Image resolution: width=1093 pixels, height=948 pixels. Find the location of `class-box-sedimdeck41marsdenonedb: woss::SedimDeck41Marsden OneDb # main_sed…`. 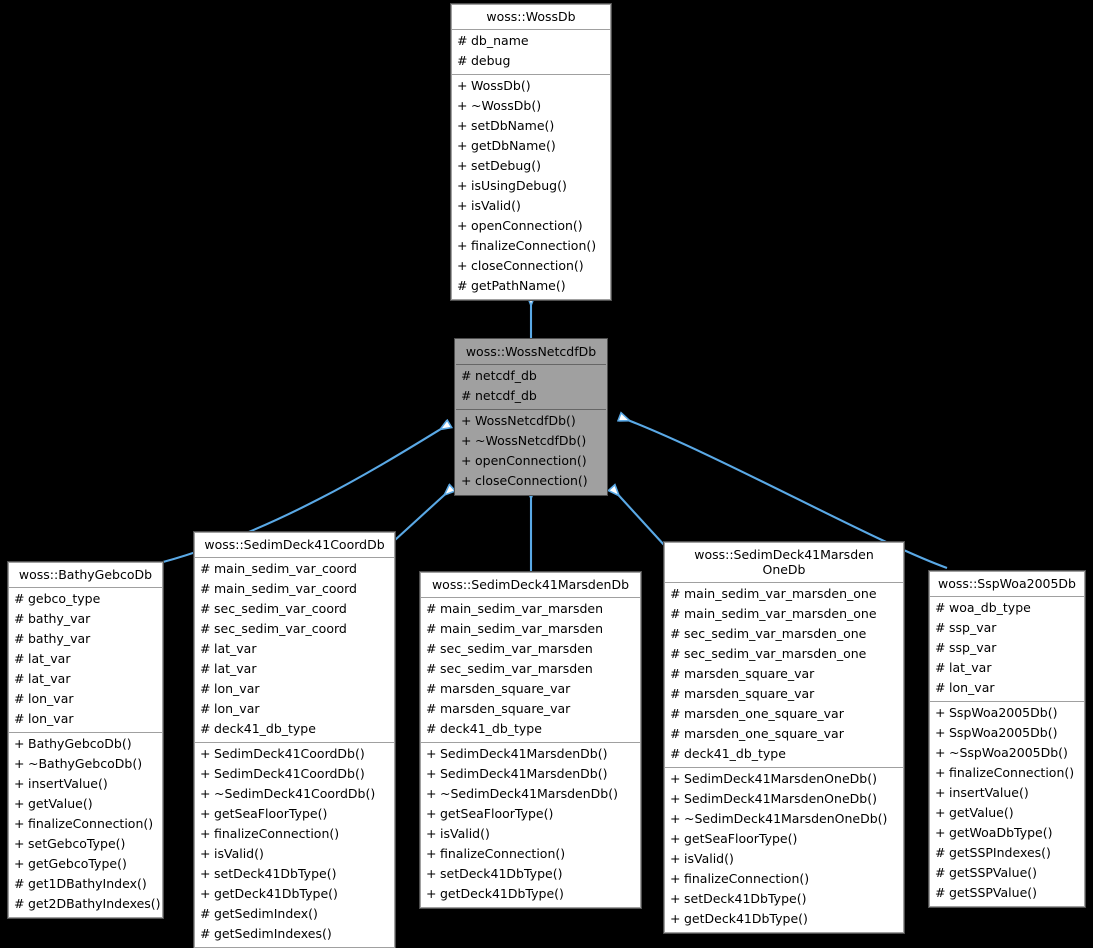

class-box-sedimdeck41marsdenonedb: woss::SedimDeck41Marsden OneDb # main_sed… is located at coordinates (784, 737).